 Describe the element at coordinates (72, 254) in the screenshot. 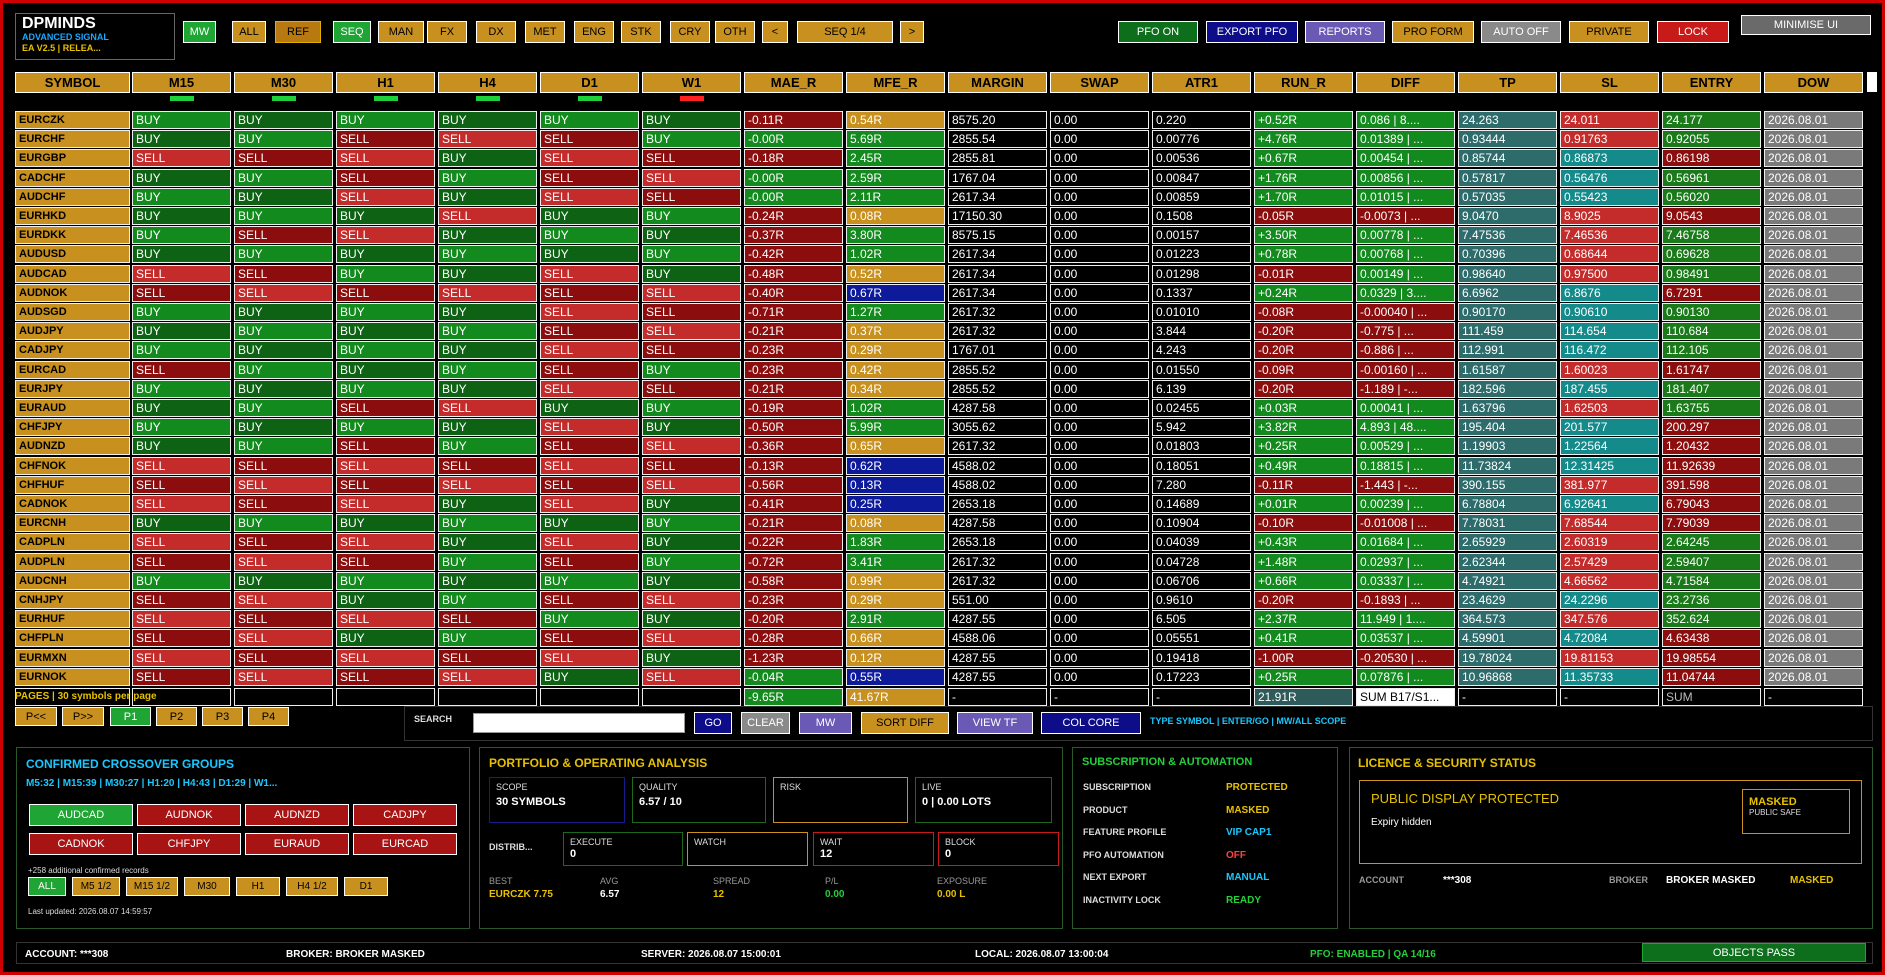

I see `symbol-cell: AUDUSD` at that location.